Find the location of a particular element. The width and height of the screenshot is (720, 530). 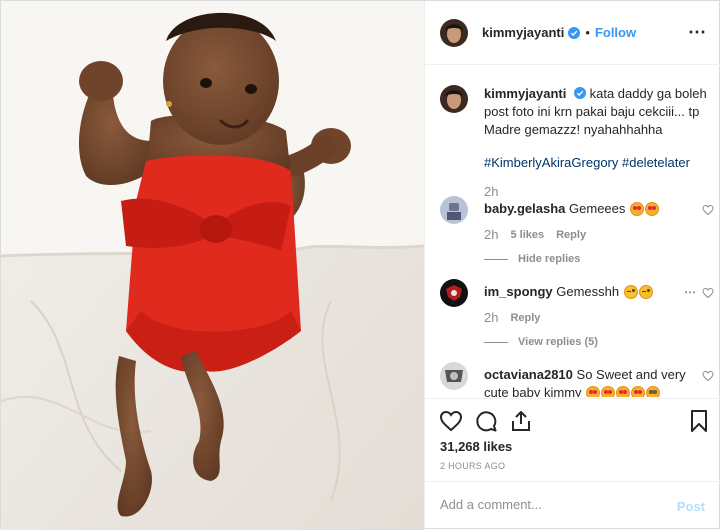

comment-username: baby.gelasha is located at coordinates (524, 208).